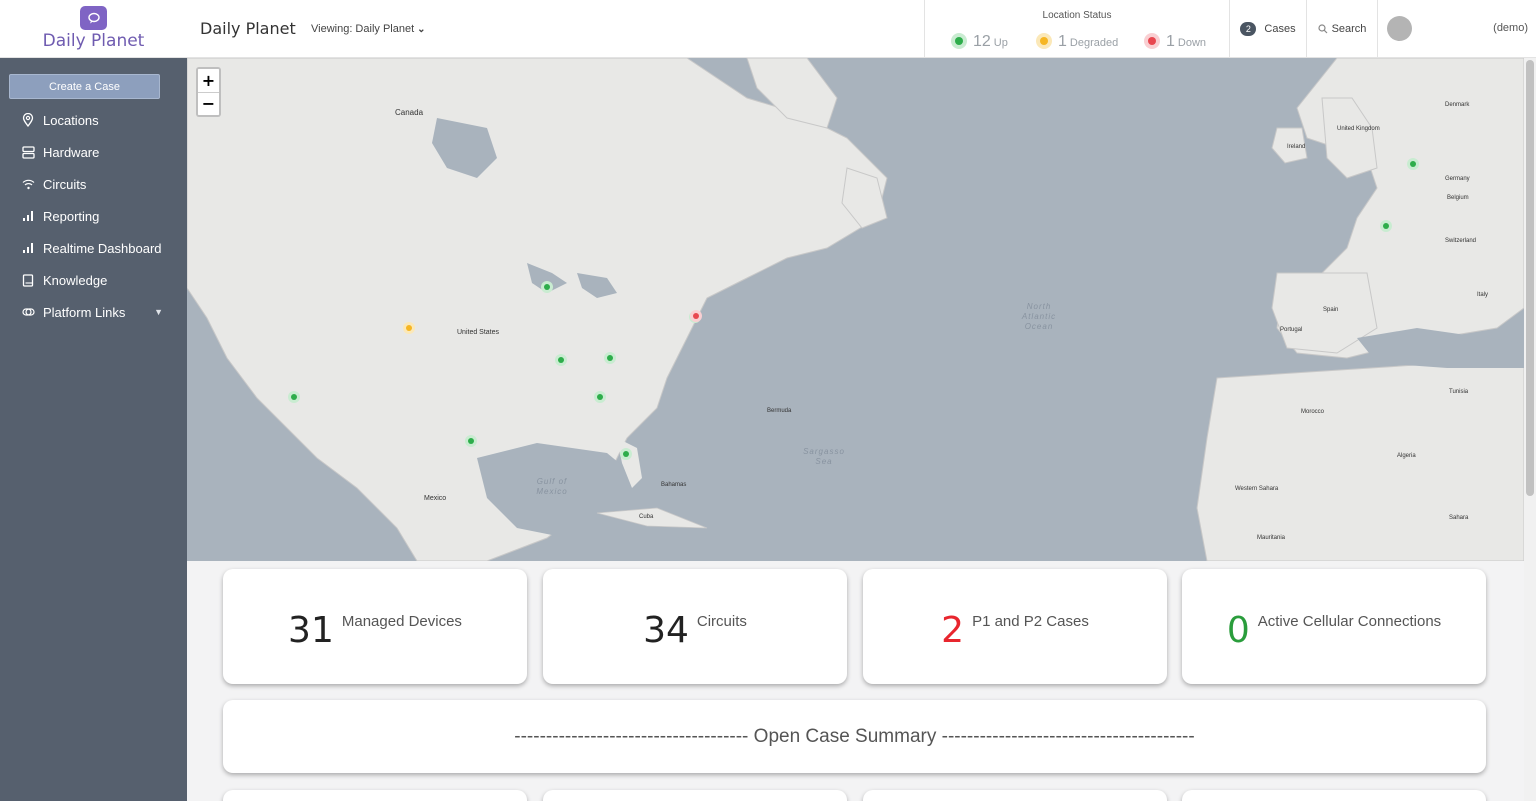 The width and height of the screenshot is (1536, 801). I want to click on cellular-connections-value: 0, so click(1238, 630).